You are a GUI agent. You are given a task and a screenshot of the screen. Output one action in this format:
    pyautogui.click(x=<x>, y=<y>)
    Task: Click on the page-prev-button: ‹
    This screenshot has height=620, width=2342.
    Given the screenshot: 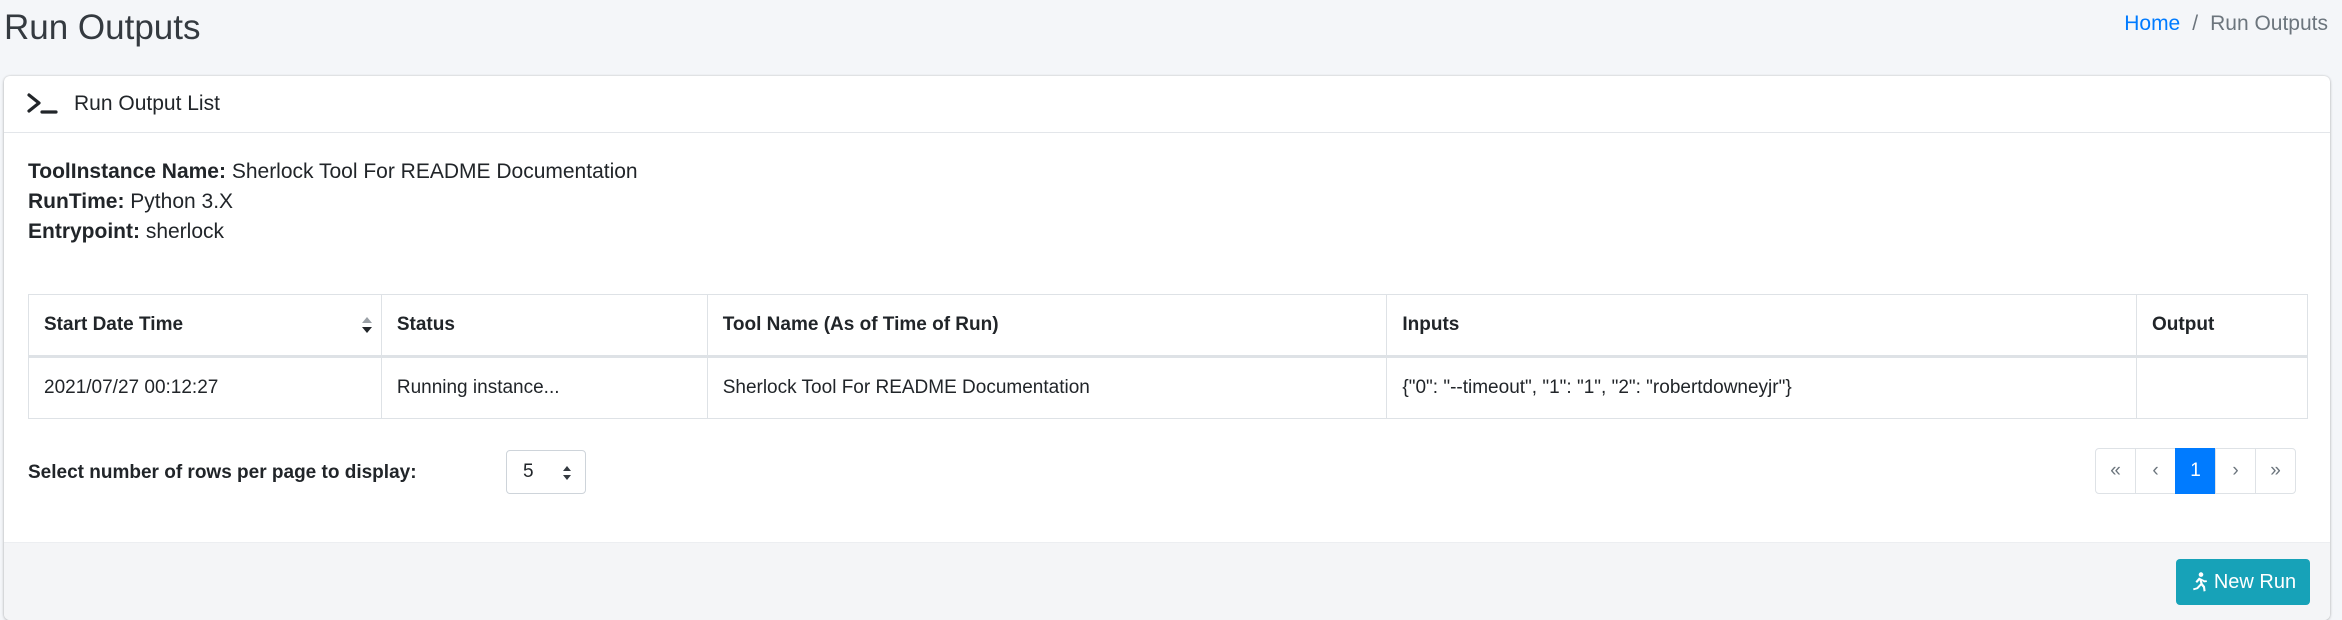 What is the action you would take?
    pyautogui.click(x=2155, y=471)
    